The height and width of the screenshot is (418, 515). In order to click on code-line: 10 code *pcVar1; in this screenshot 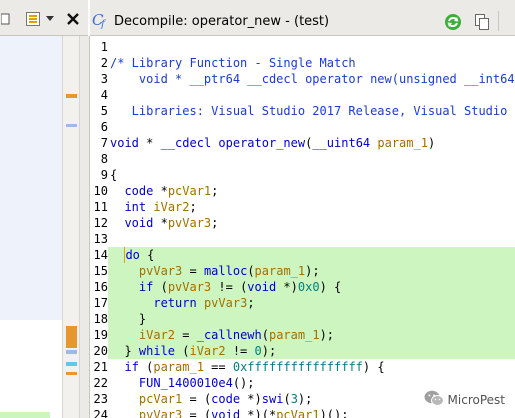, I will do `click(302, 191)`.